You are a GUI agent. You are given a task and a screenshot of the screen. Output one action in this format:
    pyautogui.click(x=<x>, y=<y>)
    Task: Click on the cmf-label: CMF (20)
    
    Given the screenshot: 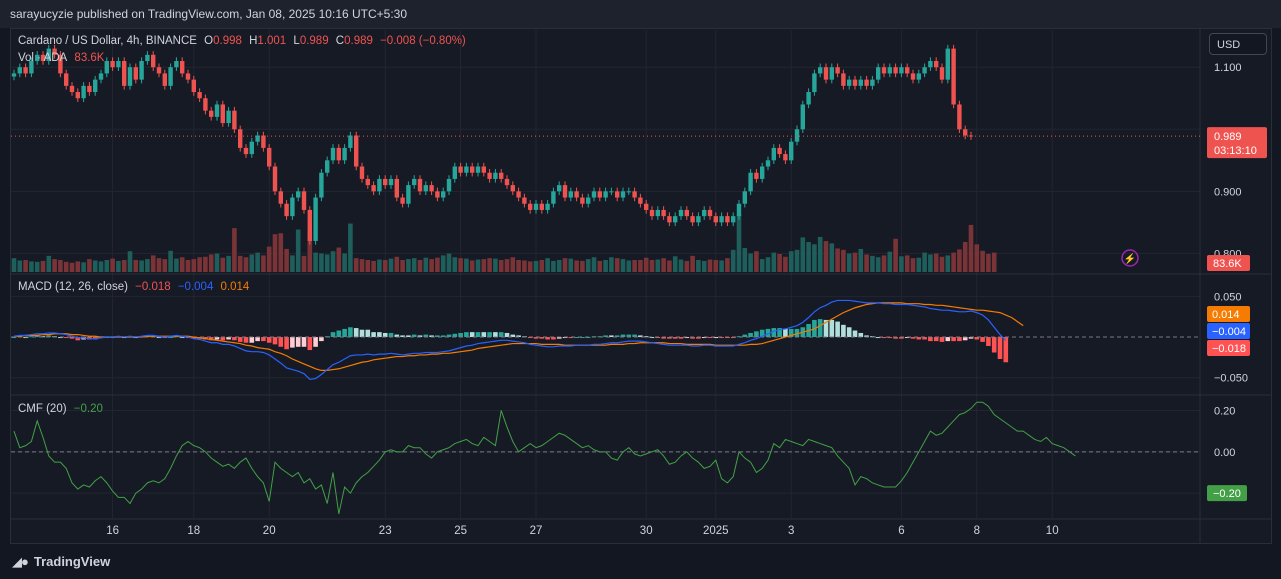 What is the action you would take?
    pyautogui.click(x=42, y=409)
    